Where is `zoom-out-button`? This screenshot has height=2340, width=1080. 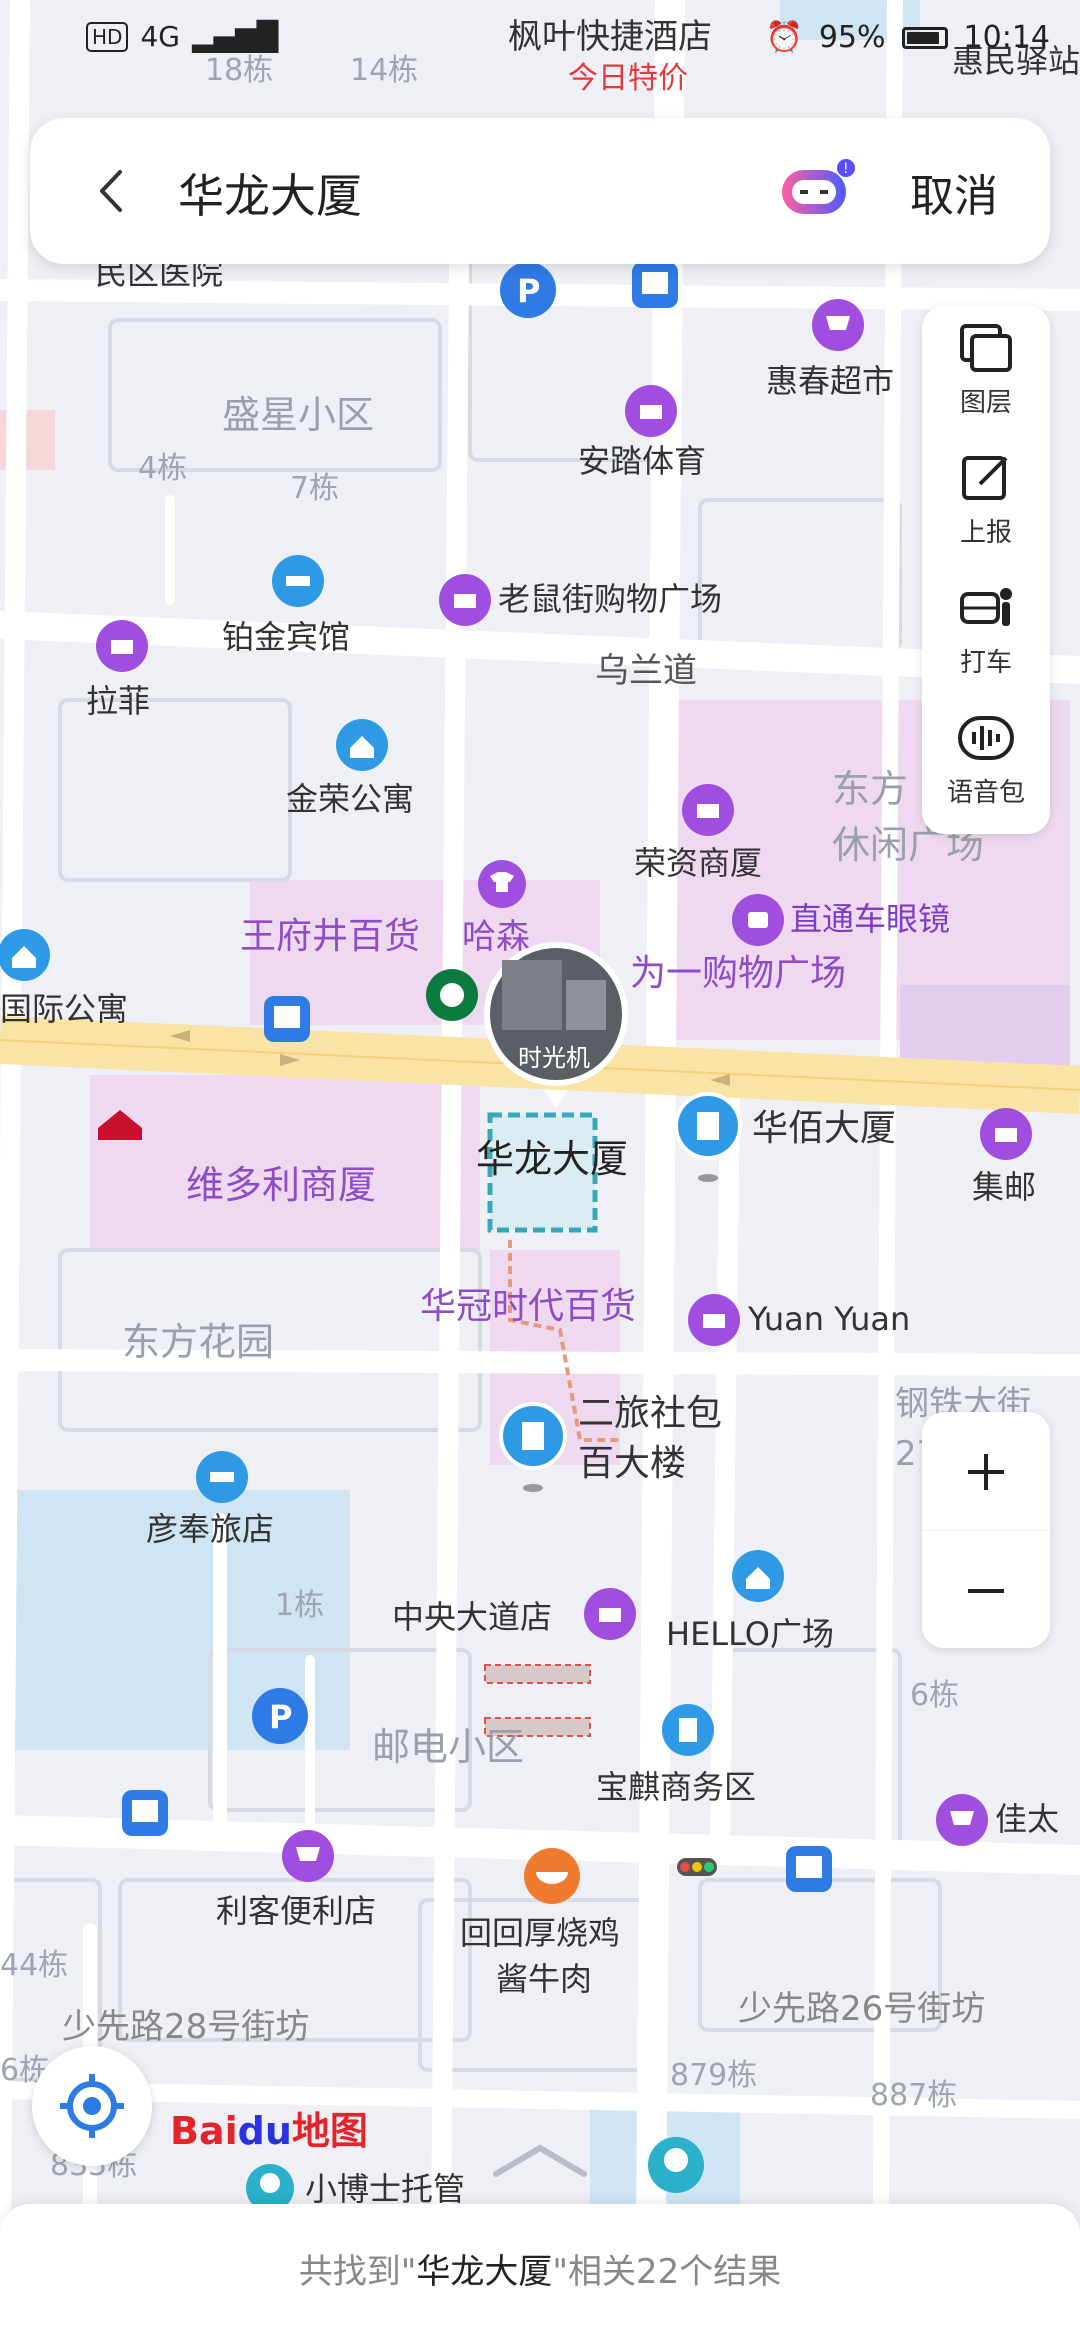 zoom-out-button is located at coordinates (986, 1589).